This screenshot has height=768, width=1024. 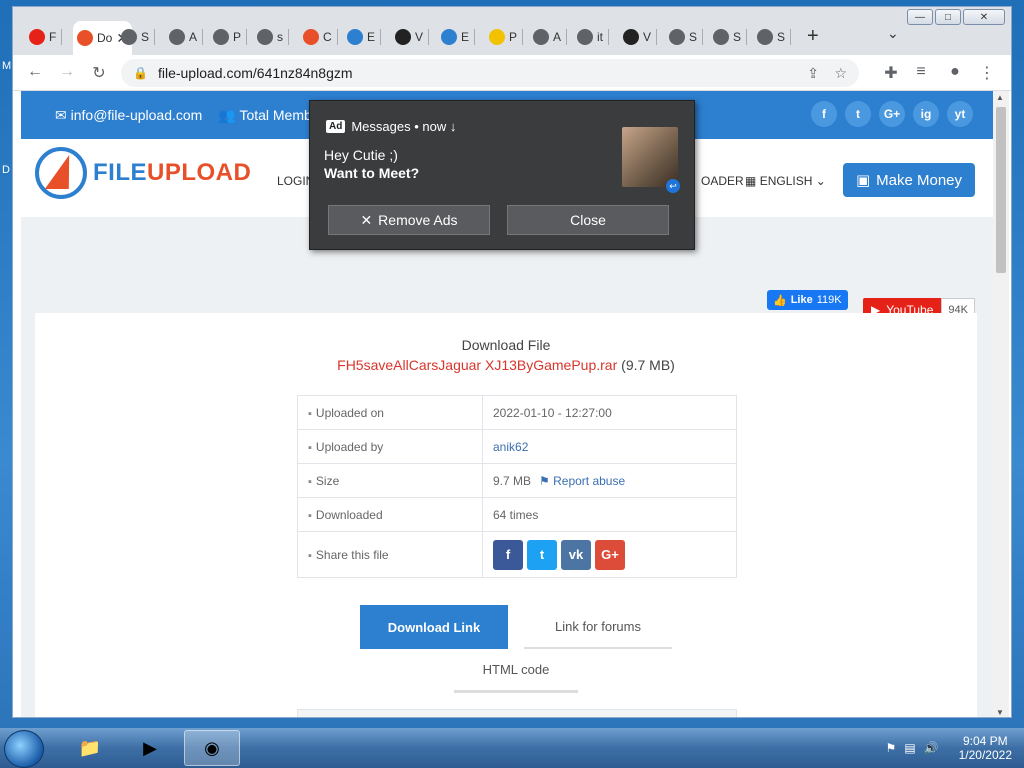 I want to click on tab-7: E, so click(x=362, y=37).